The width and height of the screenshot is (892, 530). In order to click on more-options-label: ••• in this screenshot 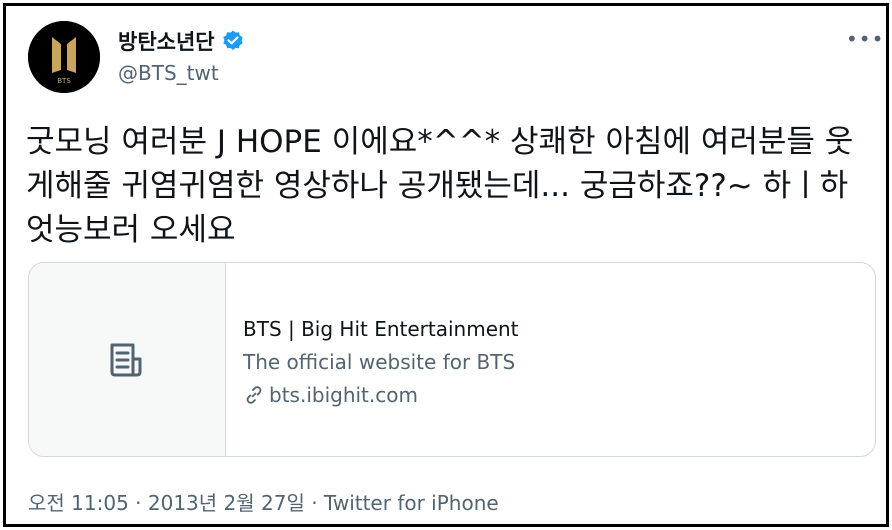, I will do `click(865, 39)`.